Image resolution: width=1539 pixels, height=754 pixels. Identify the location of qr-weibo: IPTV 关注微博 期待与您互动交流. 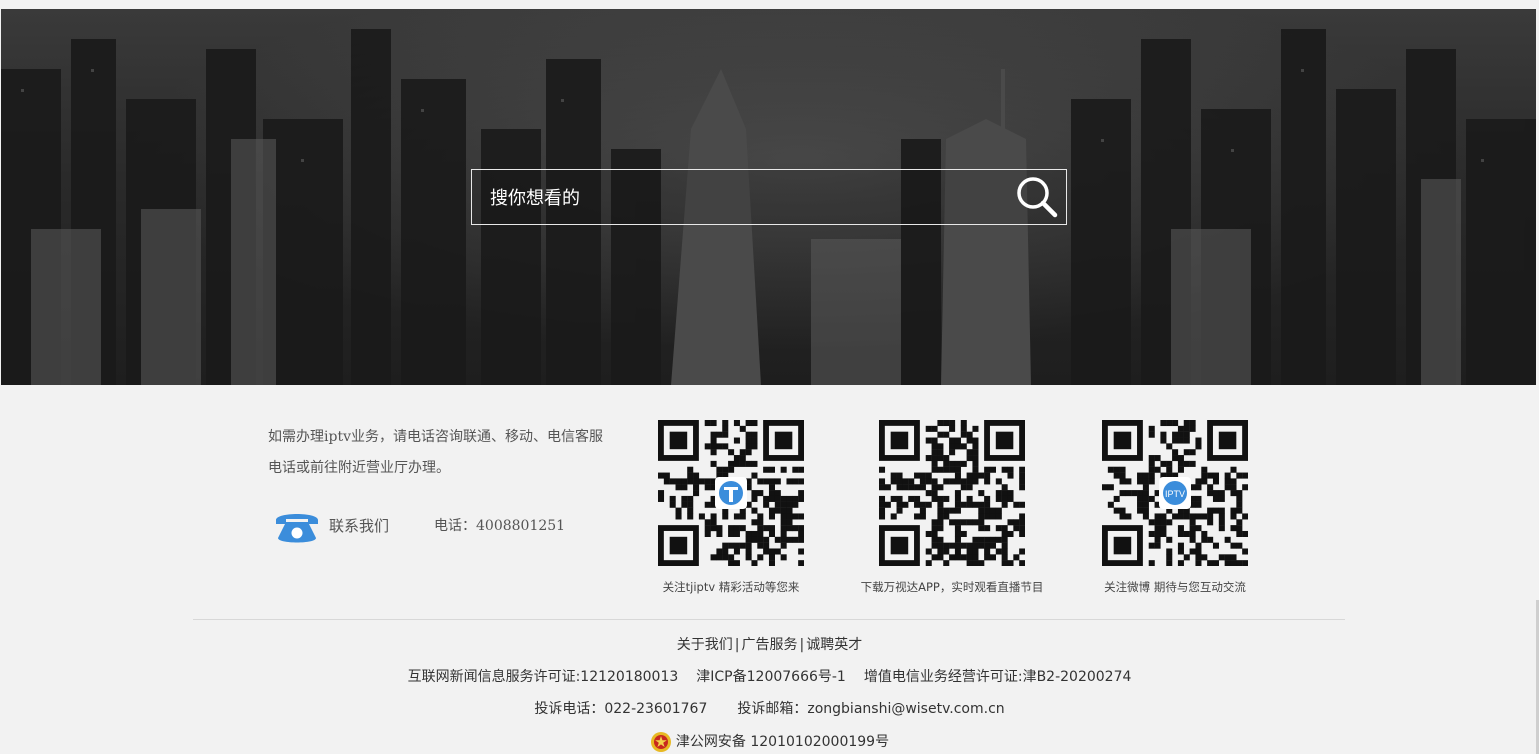
(1175, 507).